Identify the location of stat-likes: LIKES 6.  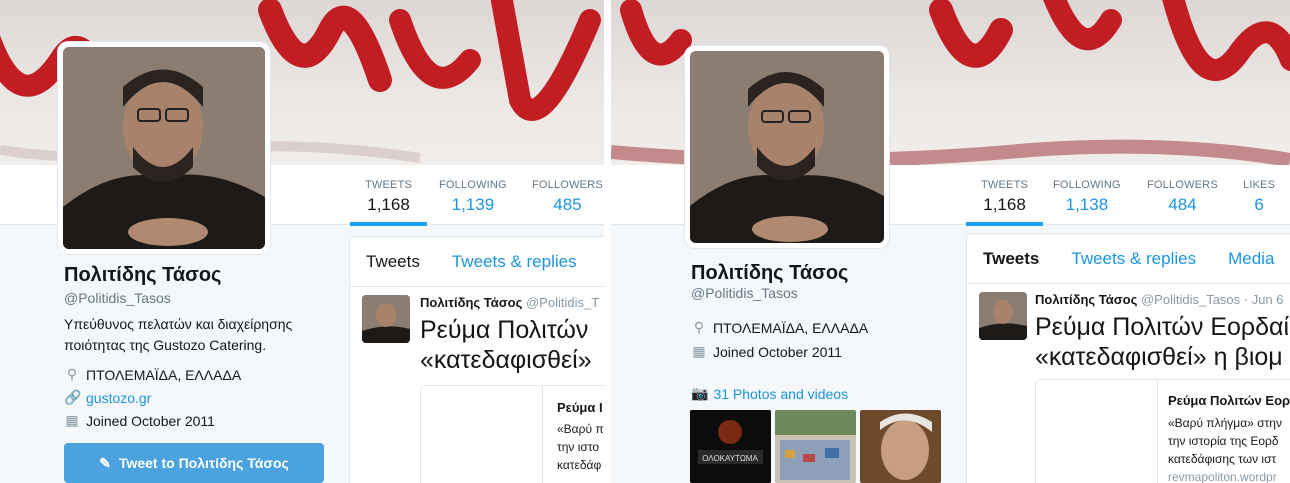
(1259, 197).